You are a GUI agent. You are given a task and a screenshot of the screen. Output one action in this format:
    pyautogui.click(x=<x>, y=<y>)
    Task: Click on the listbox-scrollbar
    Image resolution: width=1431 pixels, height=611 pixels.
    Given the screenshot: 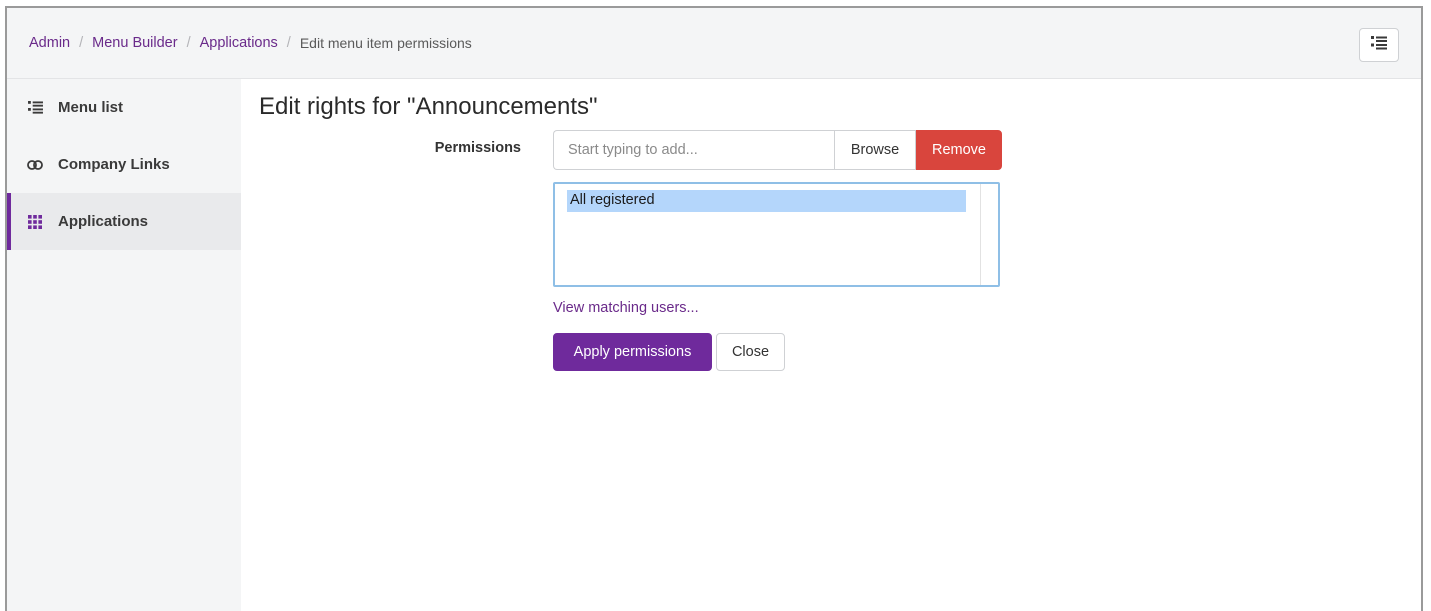 What is the action you would take?
    pyautogui.click(x=989, y=234)
    